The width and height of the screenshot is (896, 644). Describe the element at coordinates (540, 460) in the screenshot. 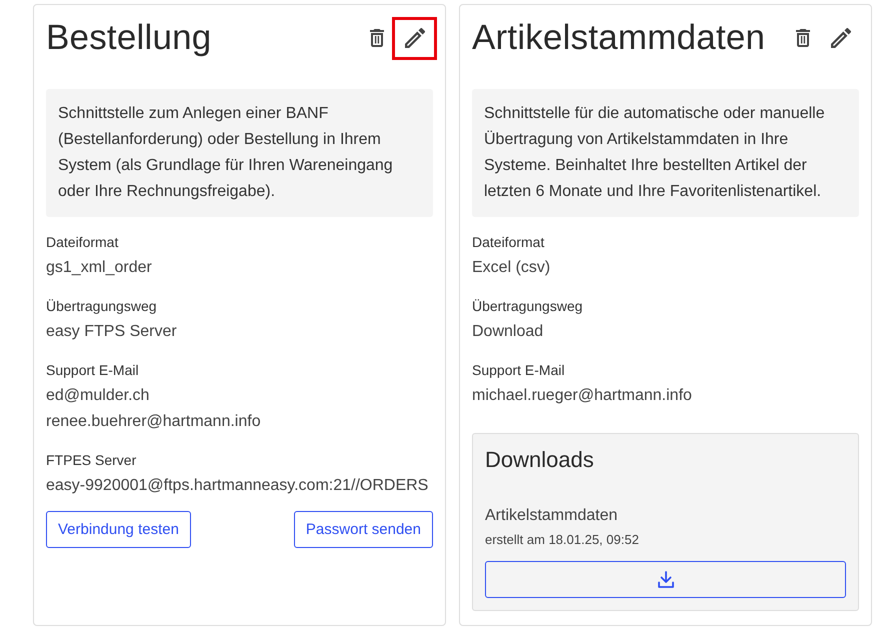

I see `downloads-title: Downloads` at that location.